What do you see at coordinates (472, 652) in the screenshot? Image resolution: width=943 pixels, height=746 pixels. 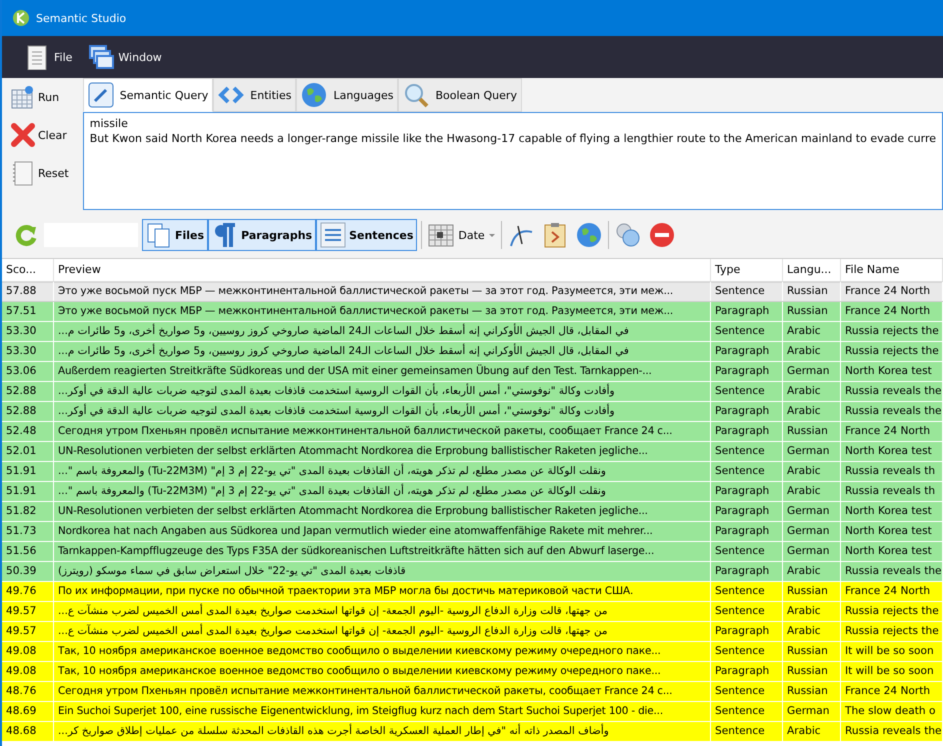 I see `table-row: 49.08 Так, 10 ноября американское военное ведомство сообщило о выделении киевскому режиму очередного паке... Sentence Russian It will be so soon` at bounding box center [472, 652].